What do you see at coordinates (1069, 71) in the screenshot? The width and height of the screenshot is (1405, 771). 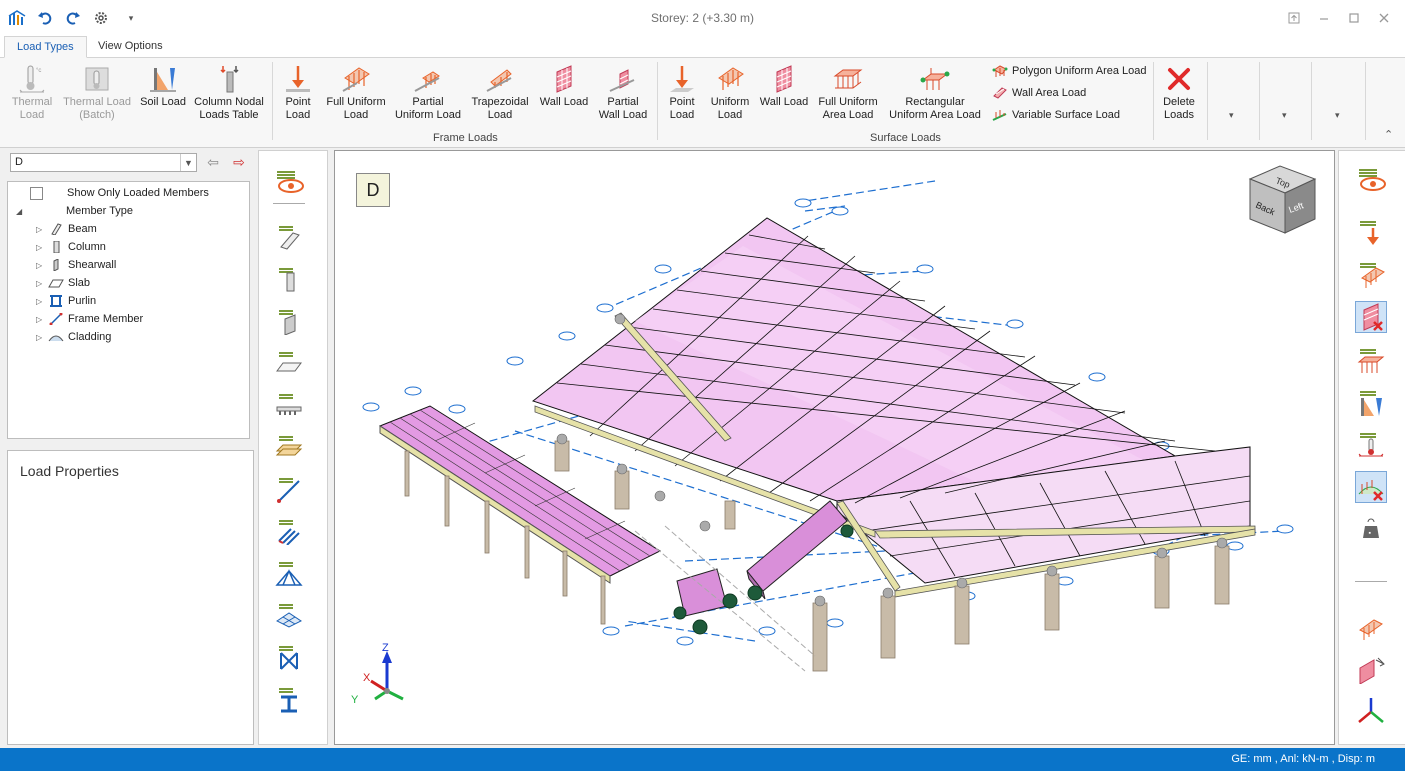 I see `polygon-uniform-area-load-button: Polygon Uniform Area Load` at bounding box center [1069, 71].